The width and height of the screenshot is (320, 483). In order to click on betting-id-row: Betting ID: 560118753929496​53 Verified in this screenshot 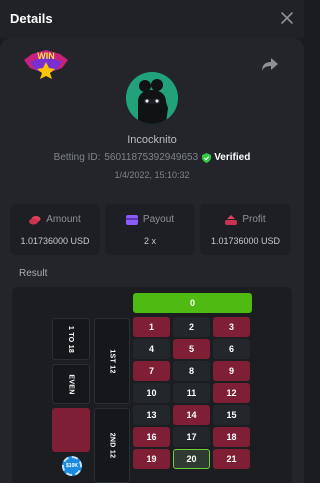, I will do `click(152, 157)`.